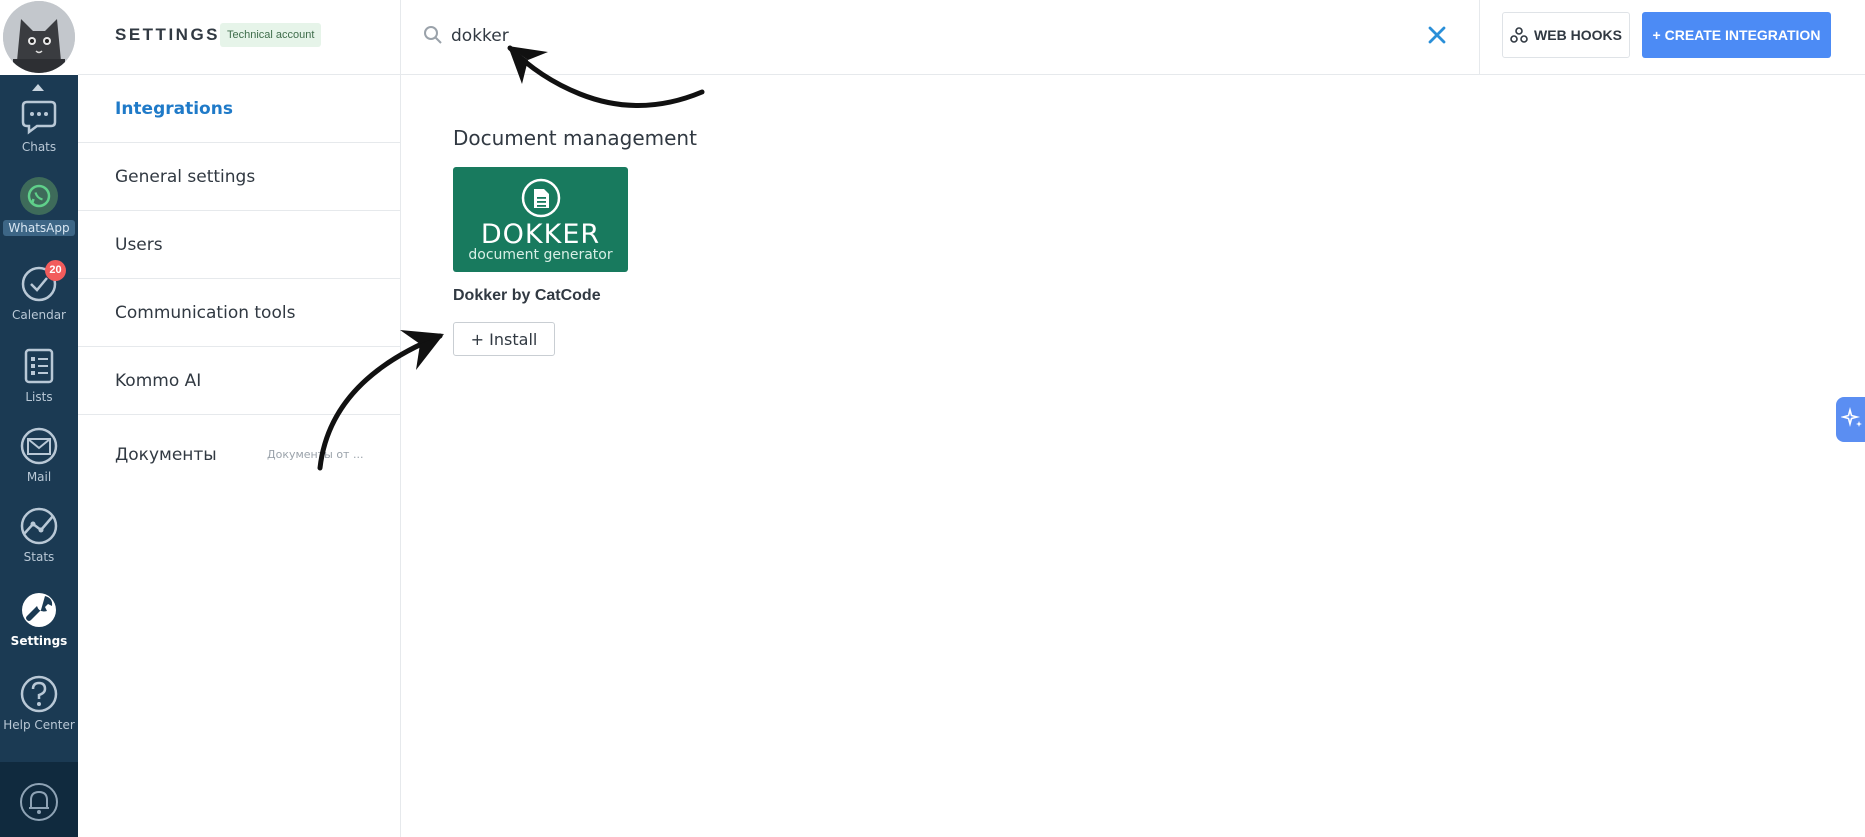 Image resolution: width=1865 pixels, height=837 pixels. What do you see at coordinates (271, 35) in the screenshot?
I see `technical-account-badge: Technical account` at bounding box center [271, 35].